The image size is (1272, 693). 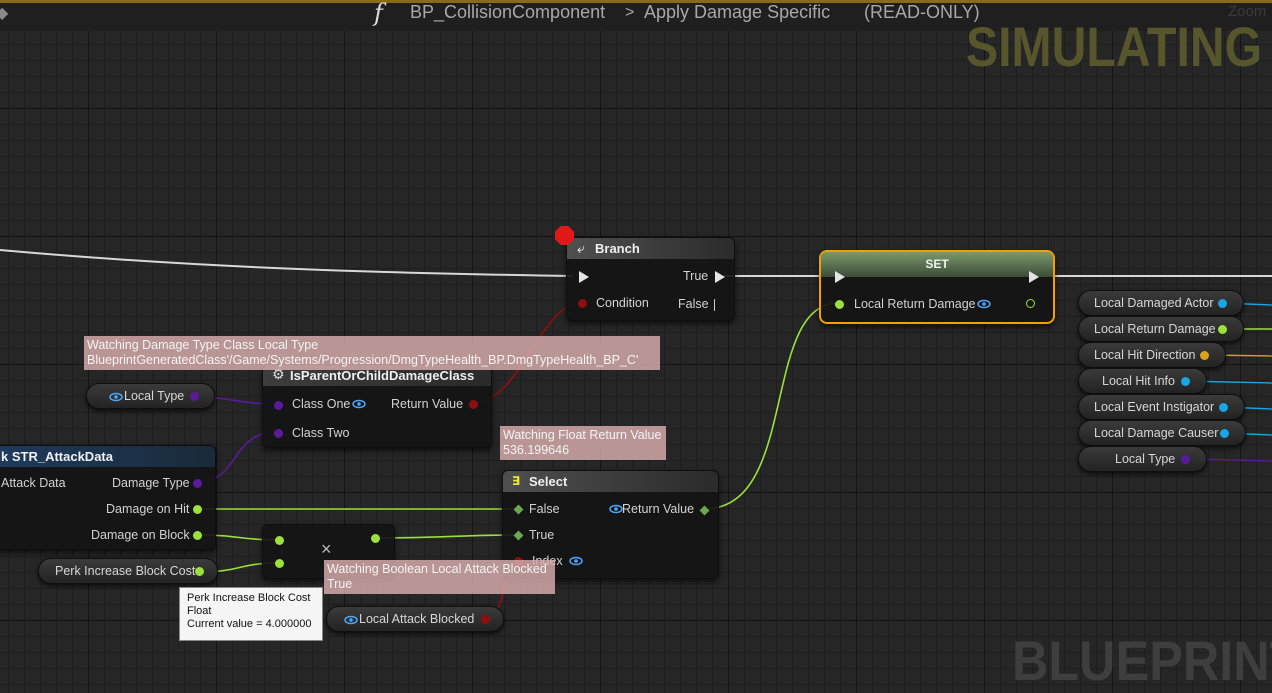 I want to click on local-damaged-actor-variable: Local Damaged Actor, so click(x=1161, y=303).